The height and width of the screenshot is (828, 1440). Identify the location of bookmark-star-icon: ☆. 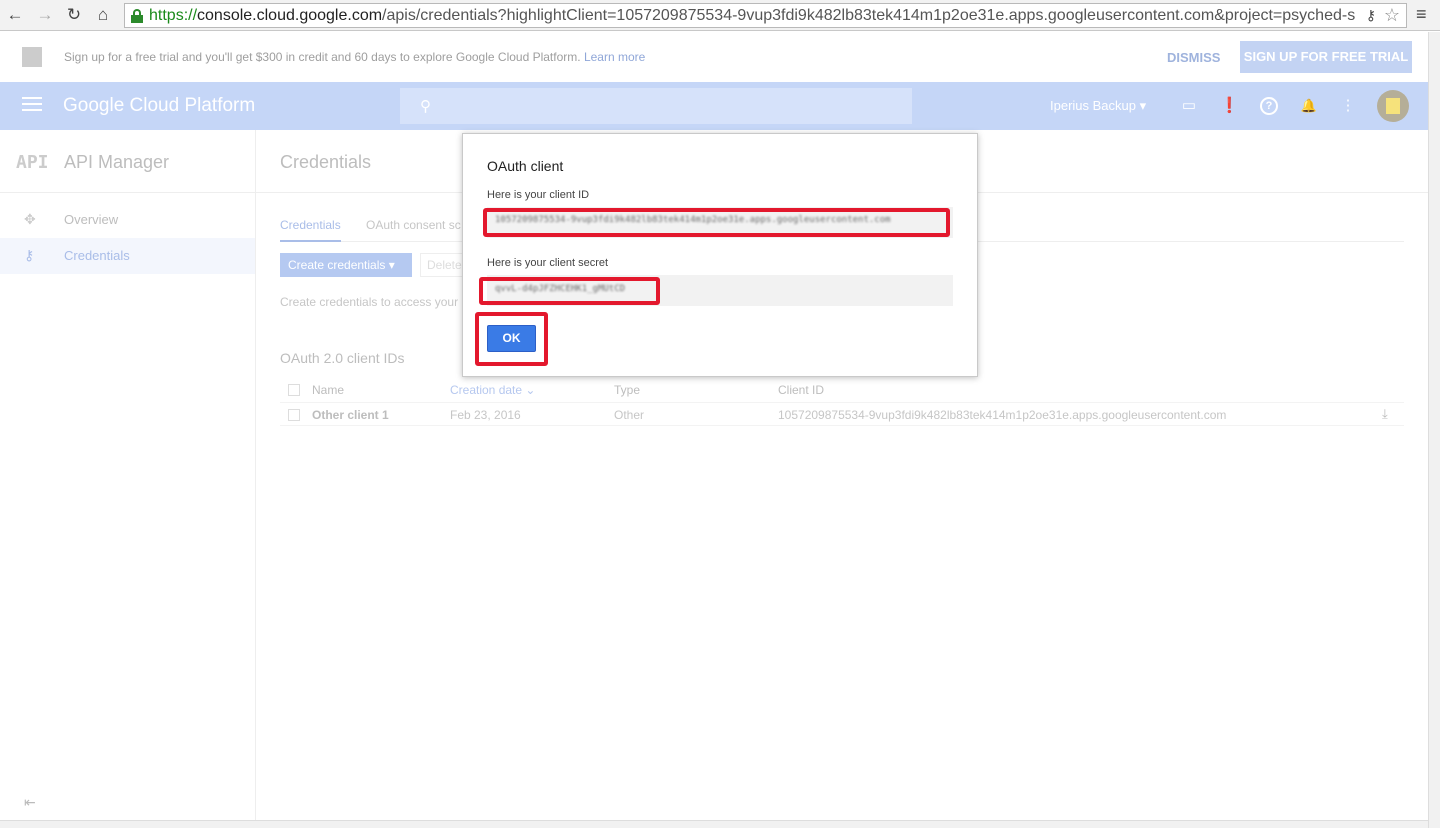
(1392, 15).